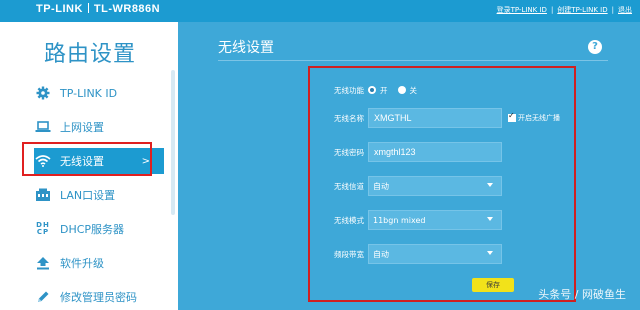 The height and width of the screenshot is (310, 640). I want to click on channel-value: 自动, so click(381, 186).